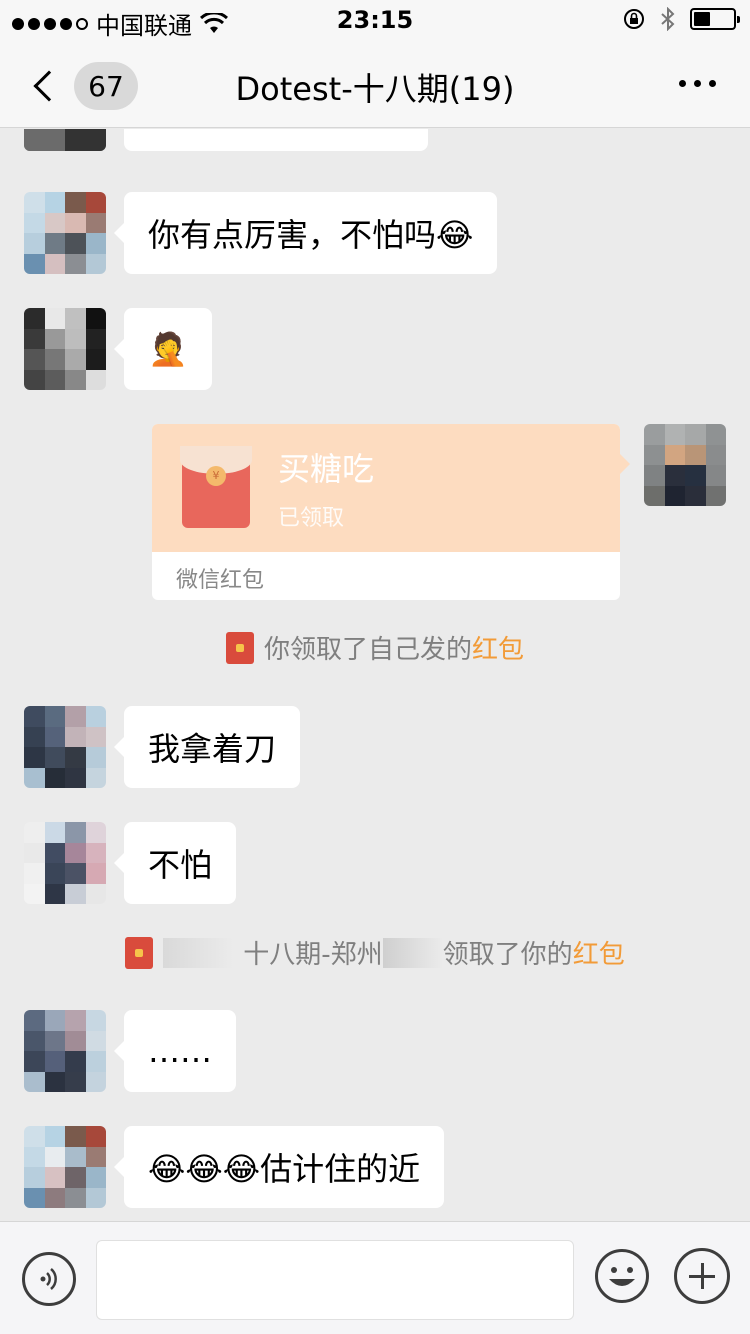  I want to click on voice-input-button, so click(49, 1279).